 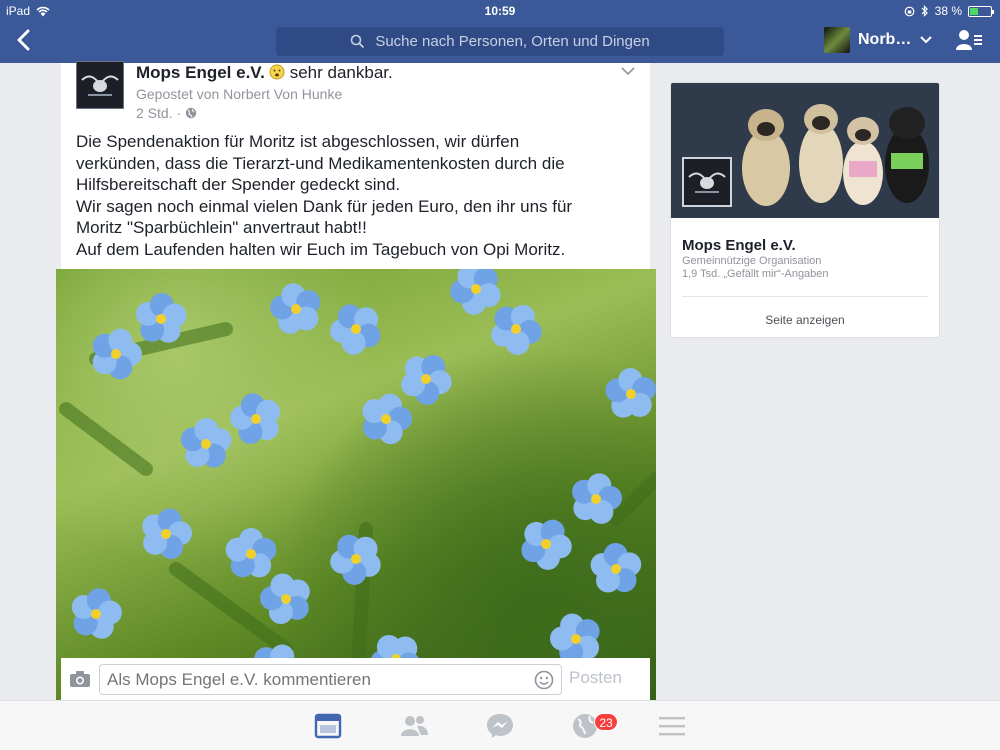 I want to click on post-time: 2 Std. ·, so click(x=158, y=113).